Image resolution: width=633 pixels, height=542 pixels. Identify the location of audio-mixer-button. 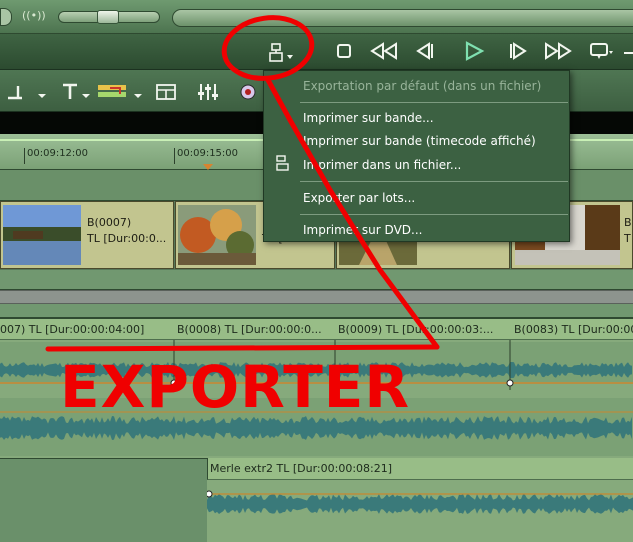
(209, 92).